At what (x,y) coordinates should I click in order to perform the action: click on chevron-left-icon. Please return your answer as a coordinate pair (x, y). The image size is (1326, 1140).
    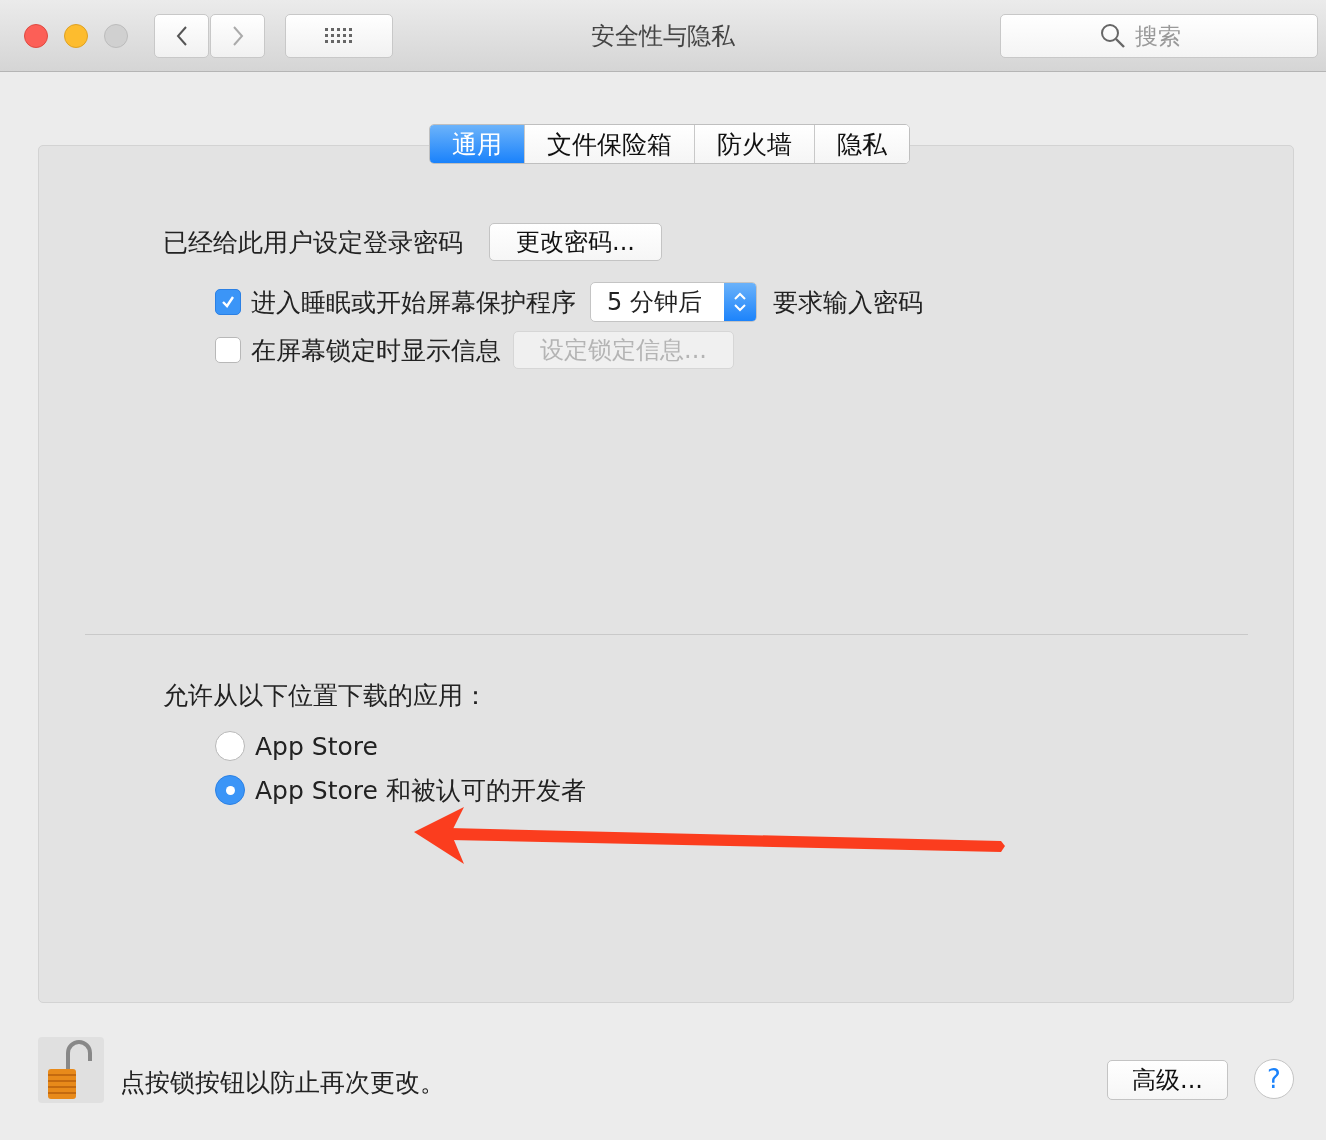
    Looking at the image, I should click on (181, 35).